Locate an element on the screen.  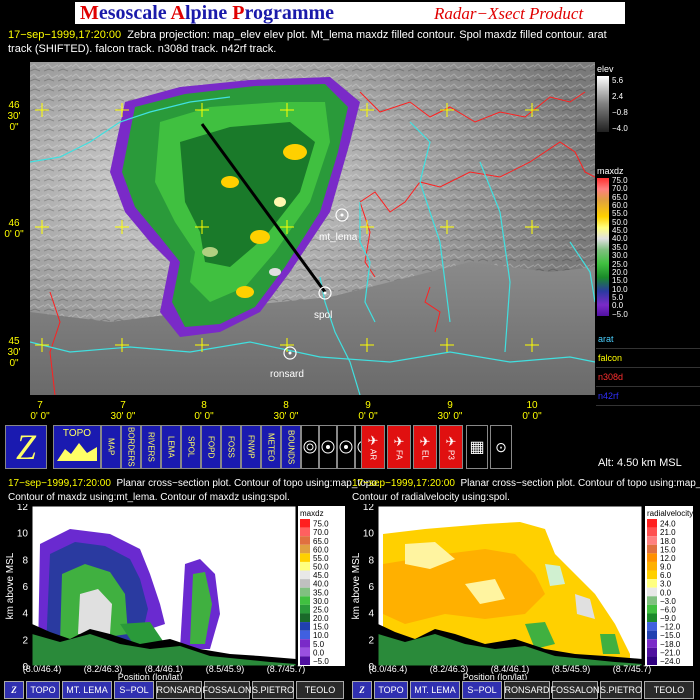
left-fossalon-button: FOSSALON is located at coordinates (227, 690).